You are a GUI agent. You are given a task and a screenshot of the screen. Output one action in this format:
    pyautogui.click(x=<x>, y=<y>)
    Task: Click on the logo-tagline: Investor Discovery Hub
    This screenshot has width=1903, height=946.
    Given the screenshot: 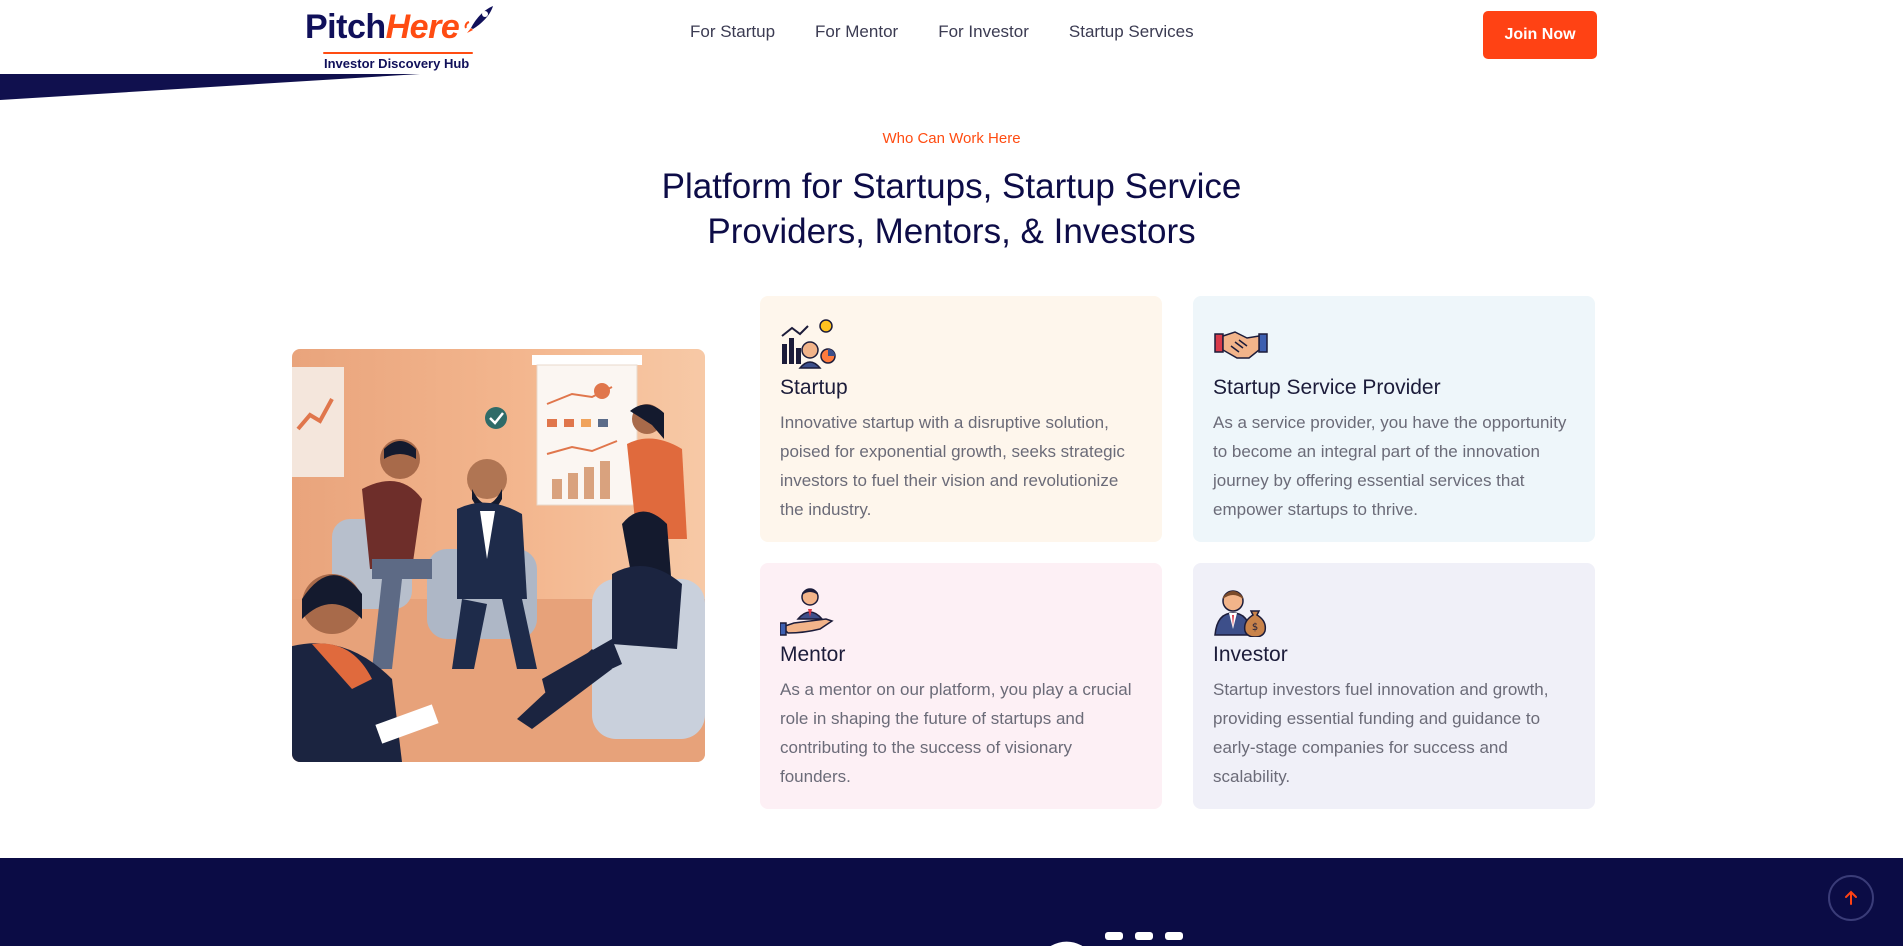 What is the action you would take?
    pyautogui.click(x=397, y=63)
    